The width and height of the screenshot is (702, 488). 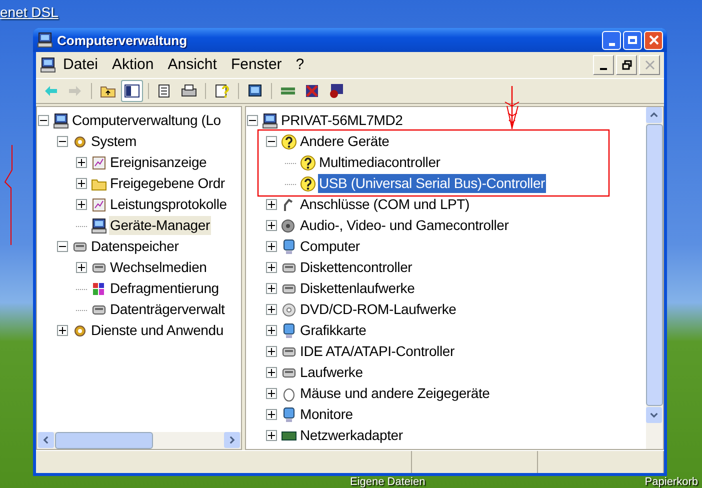 I want to click on vertical-scrollbar, so click(x=654, y=278).